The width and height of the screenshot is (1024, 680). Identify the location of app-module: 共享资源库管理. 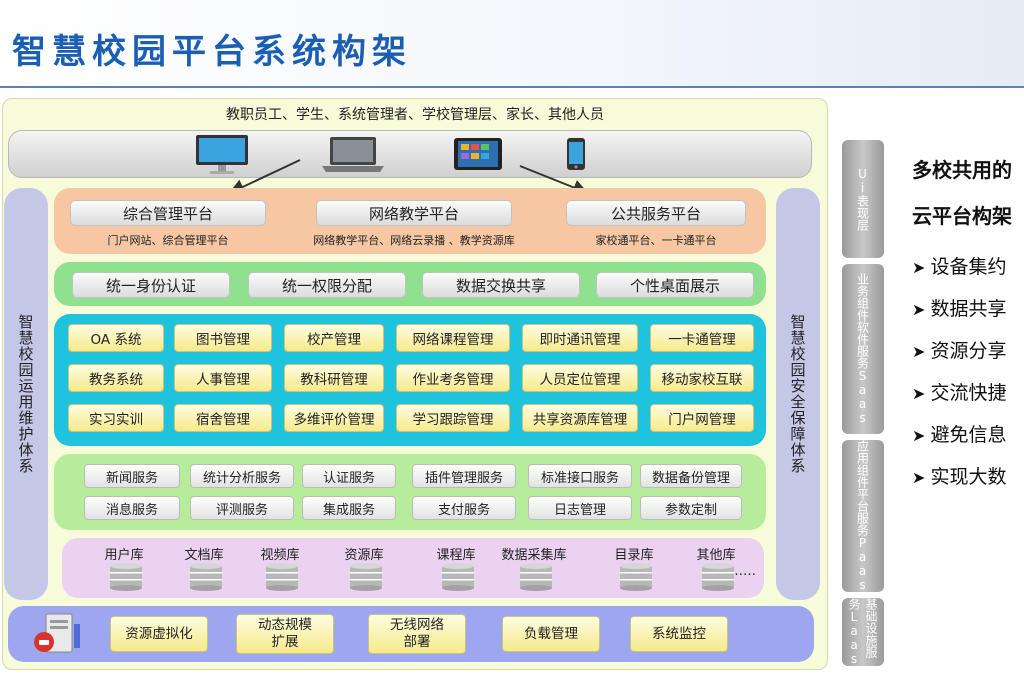
(580, 418).